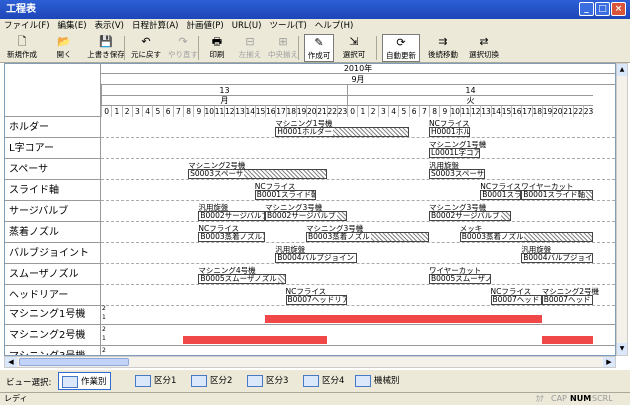 This screenshot has width=630, height=405. I want to click on view-button-label: 区分3, so click(277, 381).